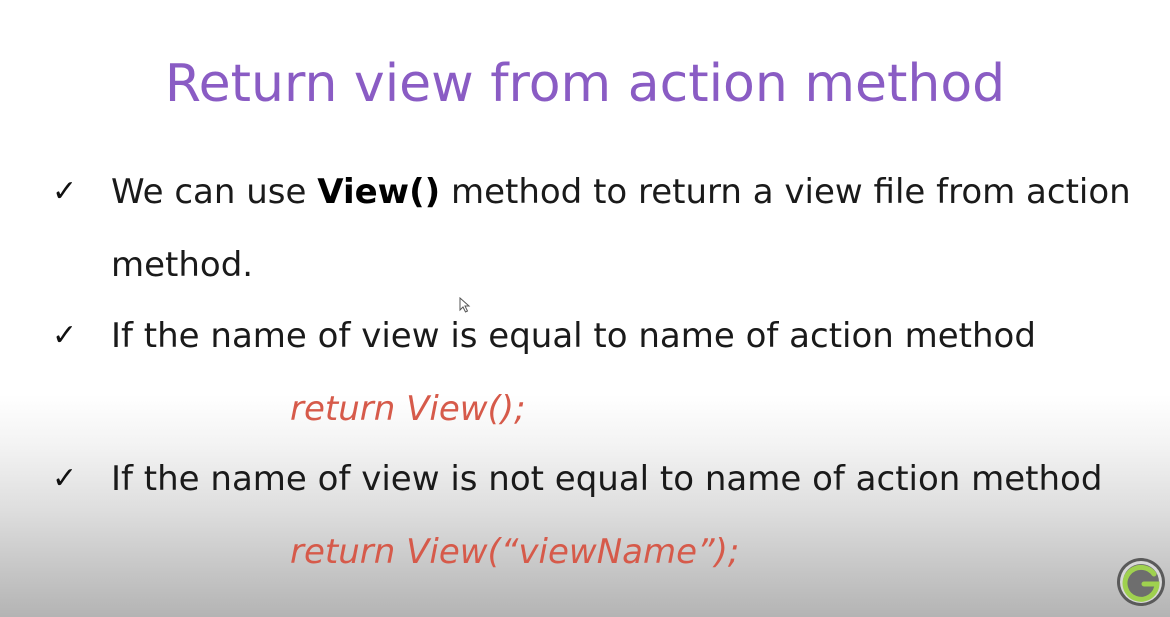 This screenshot has width=1170, height=617. What do you see at coordinates (182, 265) in the screenshot?
I see `bullet-1-continuation: method.` at bounding box center [182, 265].